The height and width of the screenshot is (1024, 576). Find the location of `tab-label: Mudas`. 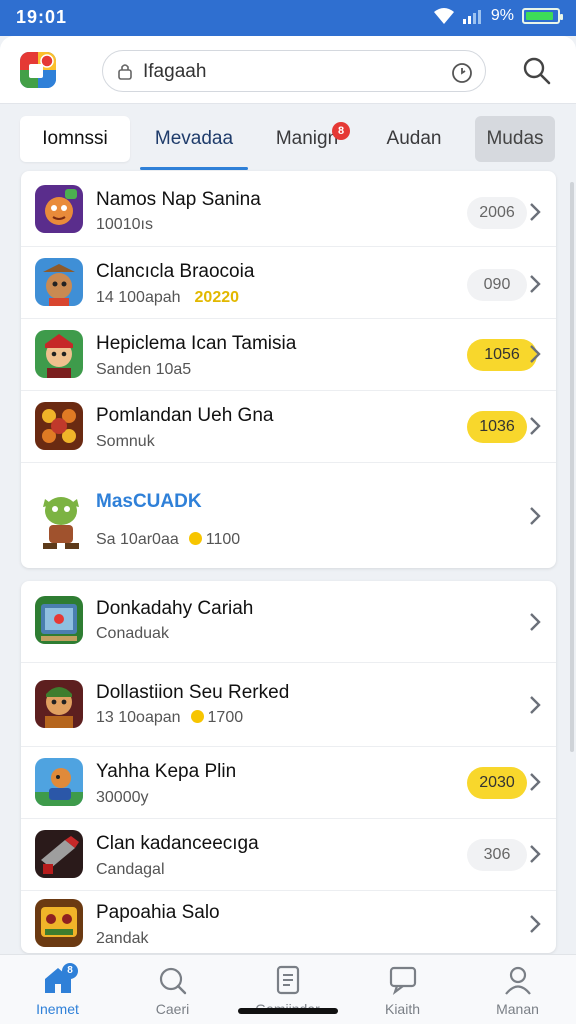

tab-label: Mudas is located at coordinates (515, 138).